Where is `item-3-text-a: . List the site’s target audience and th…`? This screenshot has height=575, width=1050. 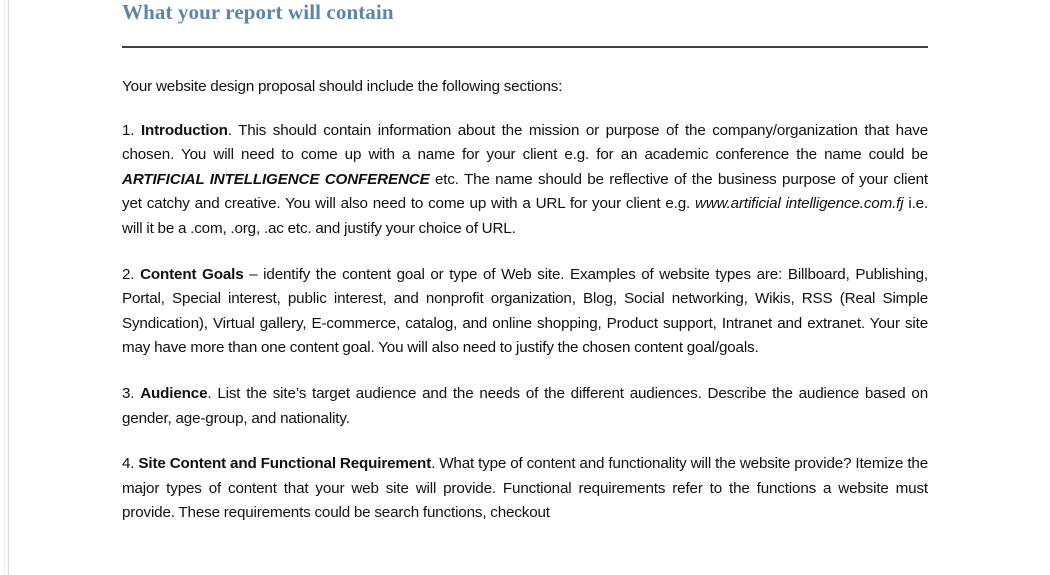
item-3-text-a: . List the site’s target audience and th… is located at coordinates (525, 405).